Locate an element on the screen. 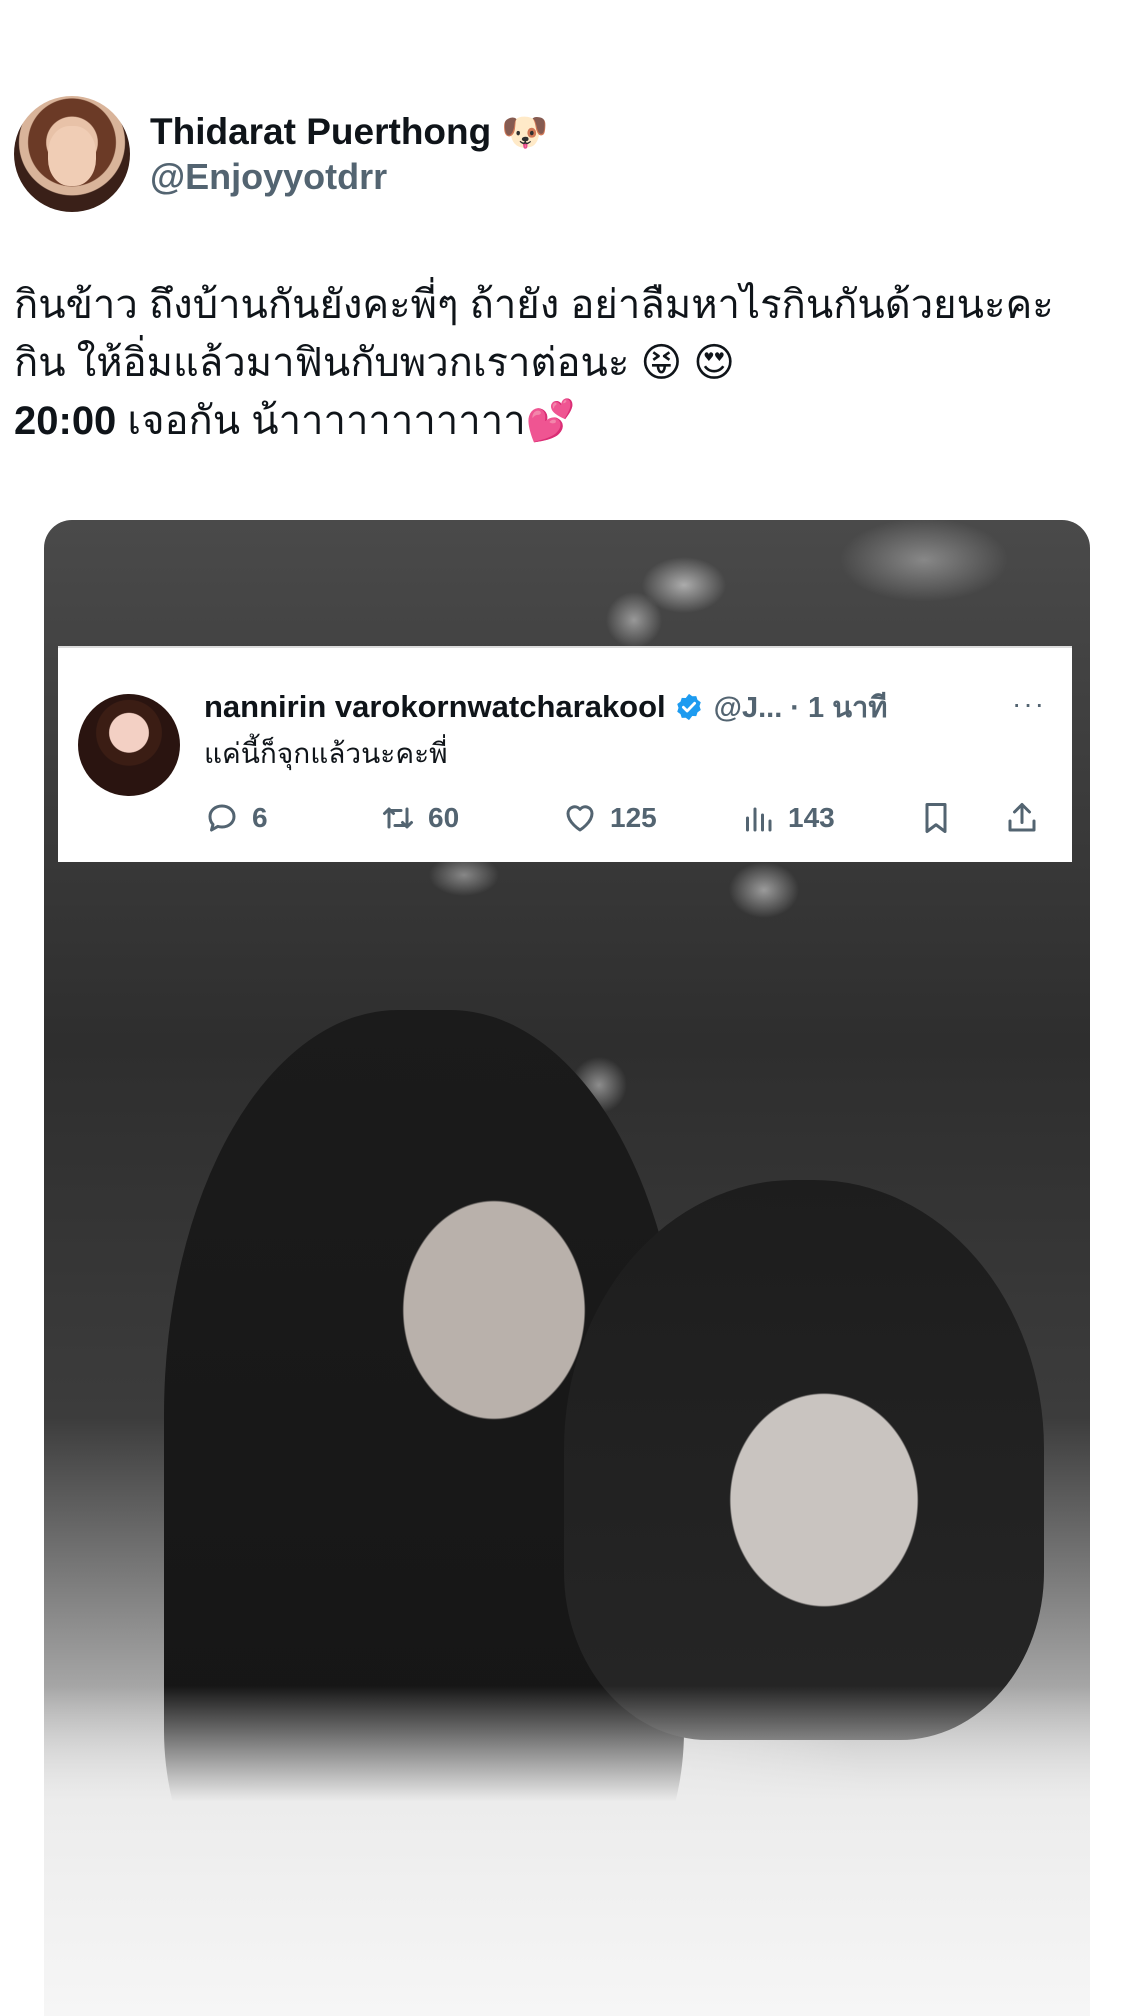 The image size is (1134, 2016). more-options-icon: ··· is located at coordinates (1029, 703).